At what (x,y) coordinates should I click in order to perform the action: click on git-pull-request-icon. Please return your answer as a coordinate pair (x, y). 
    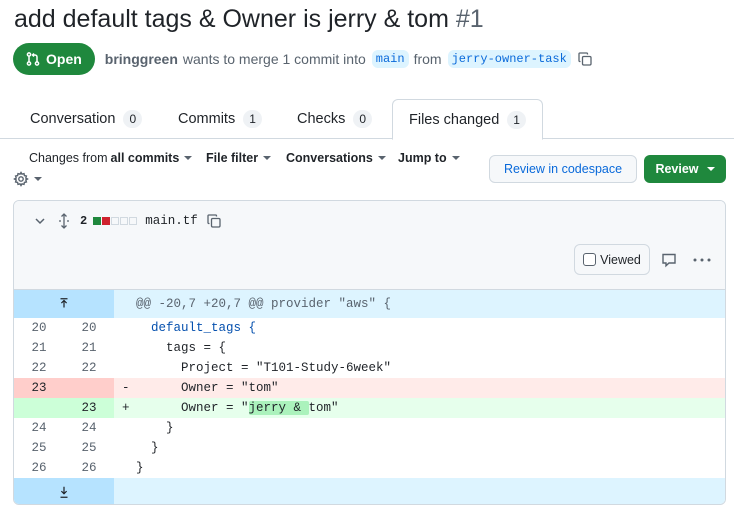
    Looking at the image, I should click on (33, 59).